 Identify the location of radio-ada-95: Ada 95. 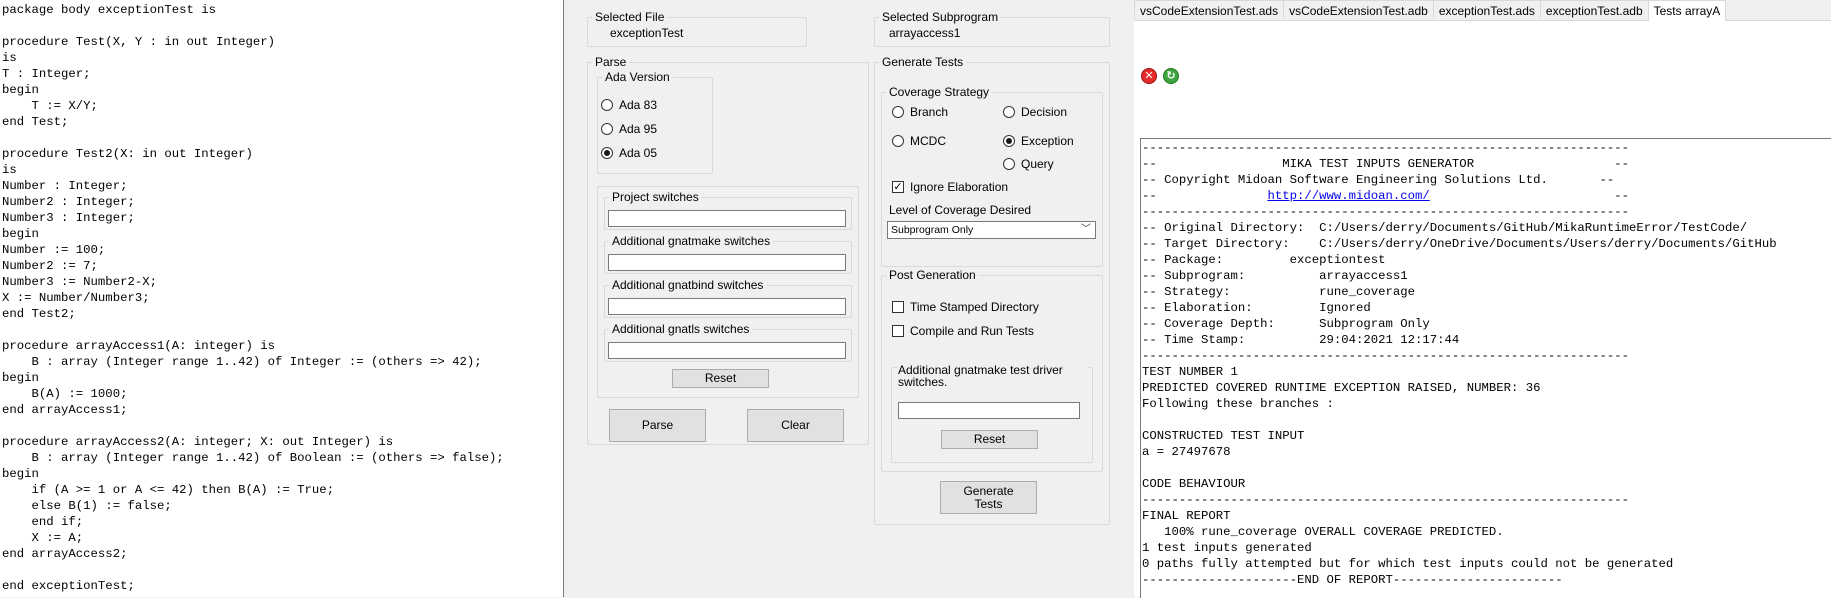
(629, 129).